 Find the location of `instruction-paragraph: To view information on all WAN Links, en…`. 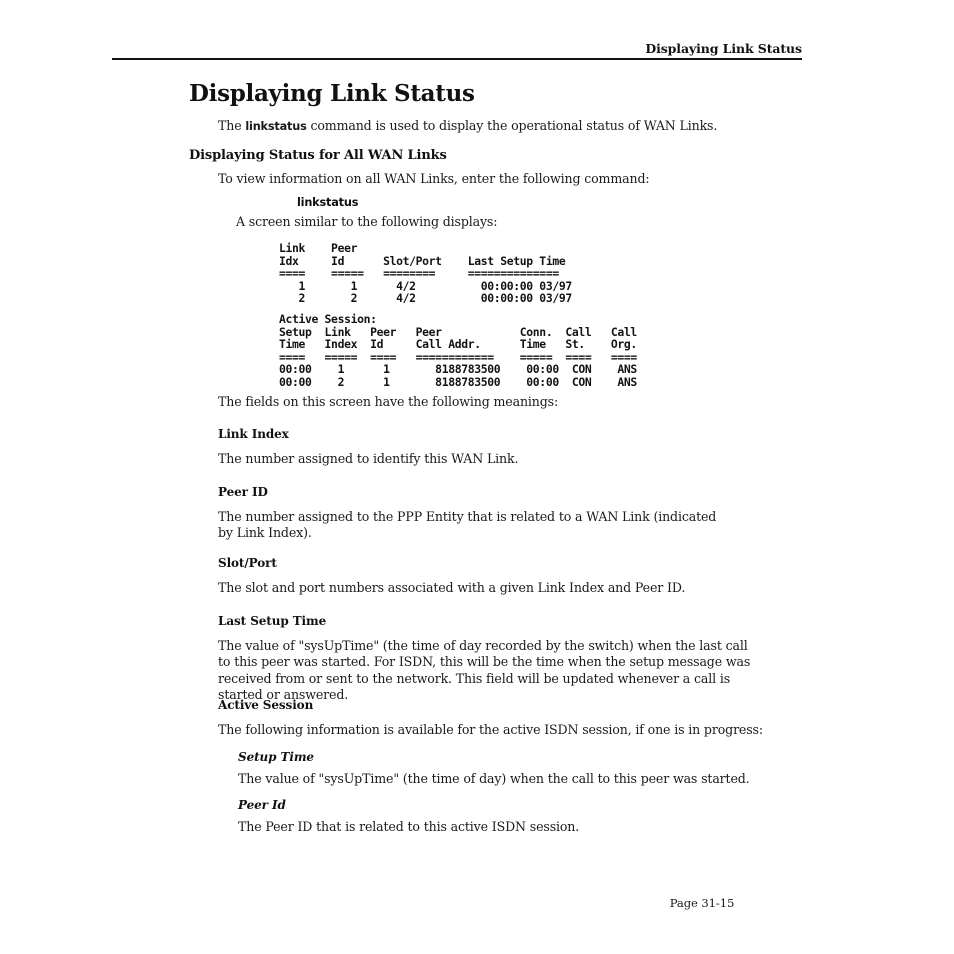

instruction-paragraph: To view information on all WAN Links, en… is located at coordinates (434, 178).